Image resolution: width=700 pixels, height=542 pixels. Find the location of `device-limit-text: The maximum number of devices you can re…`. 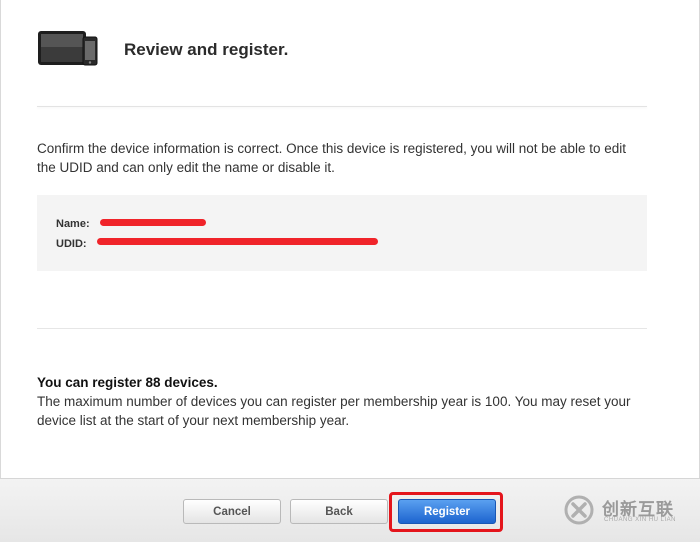

device-limit-text: The maximum number of devices you can re… is located at coordinates (334, 411).